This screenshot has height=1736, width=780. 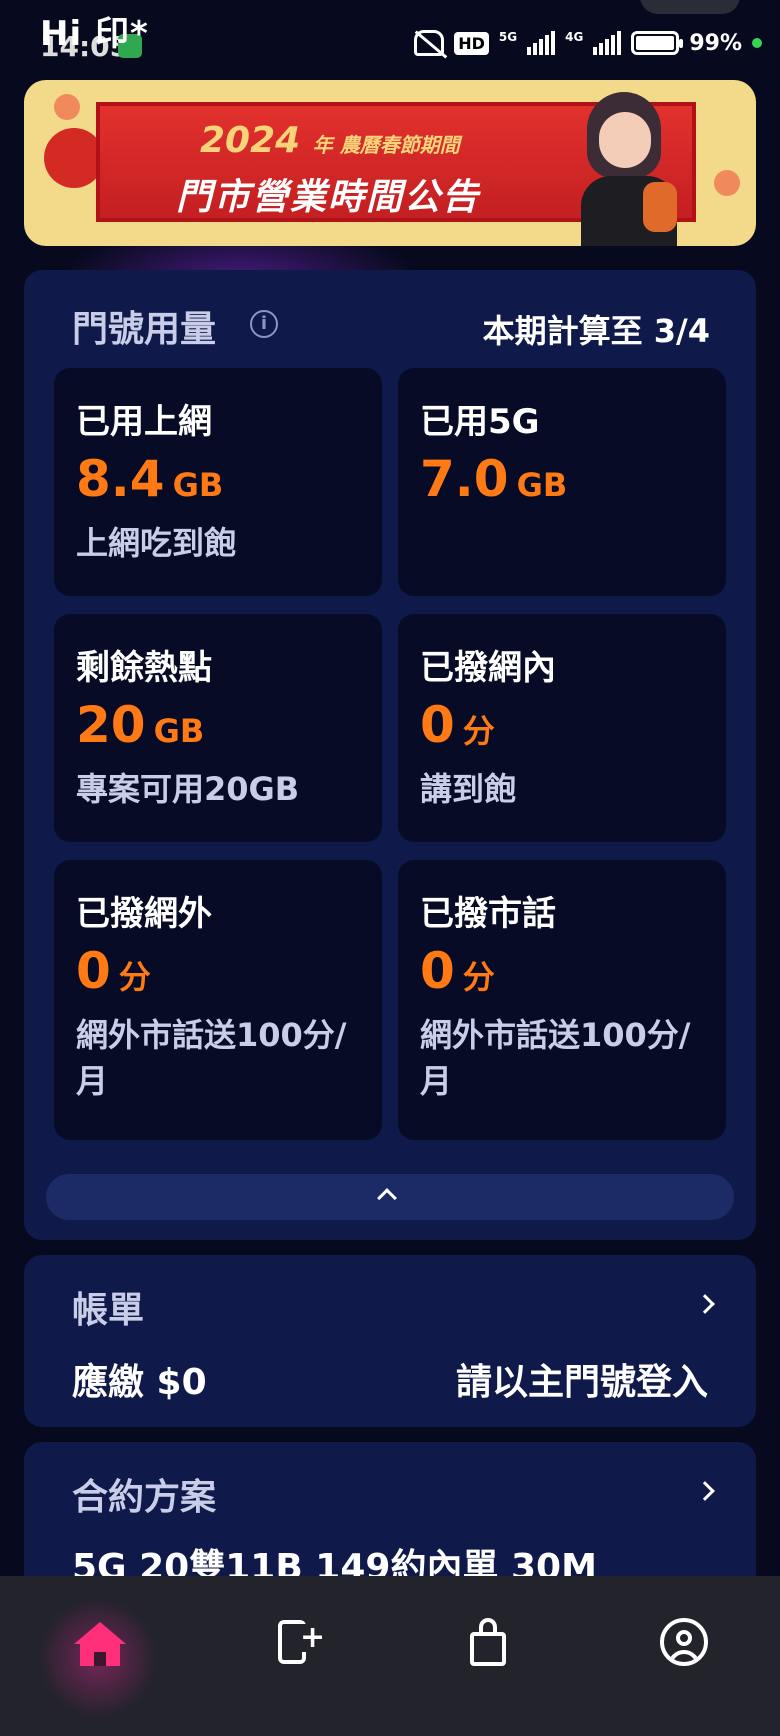 I want to click on tile-label: 剩餘熱點, so click(x=144, y=668).